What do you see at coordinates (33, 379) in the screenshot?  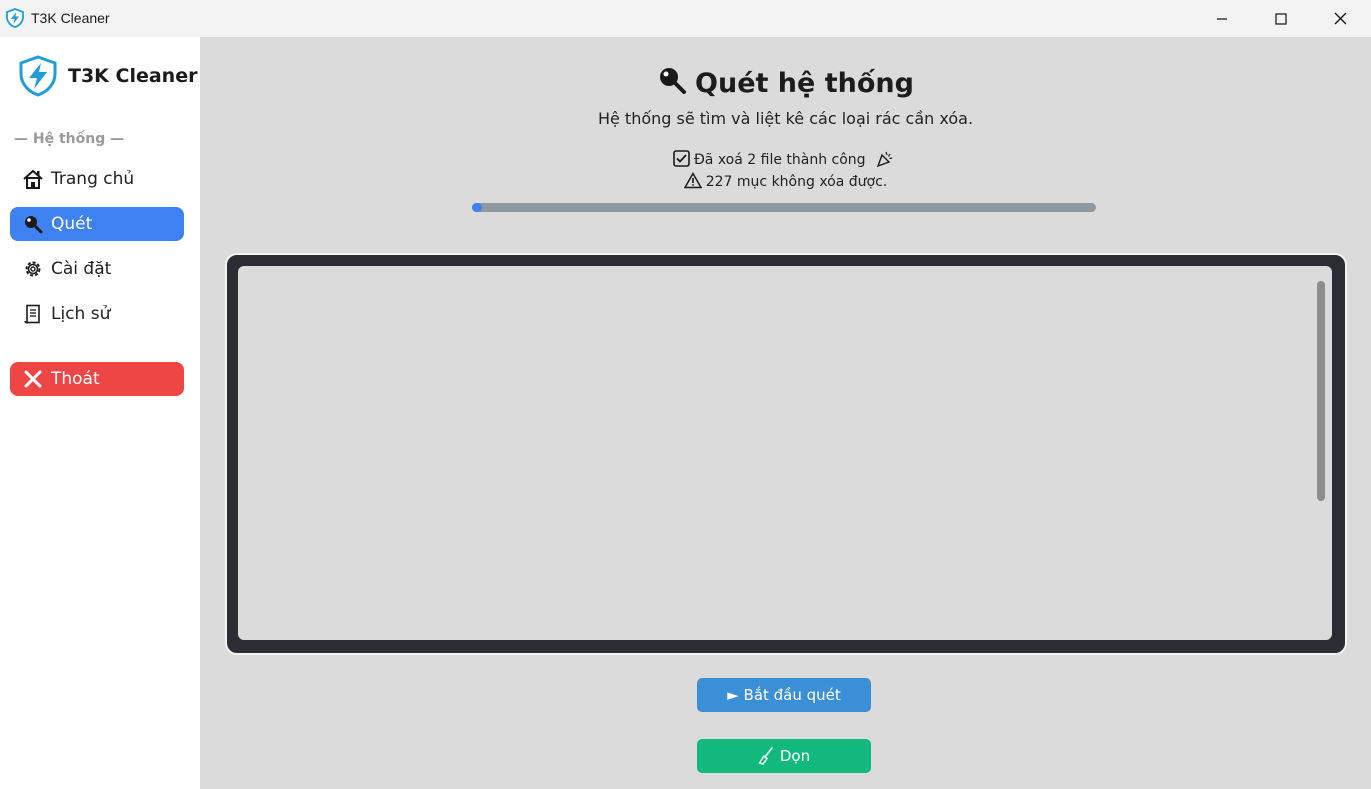 I see `close-x-icon` at bounding box center [33, 379].